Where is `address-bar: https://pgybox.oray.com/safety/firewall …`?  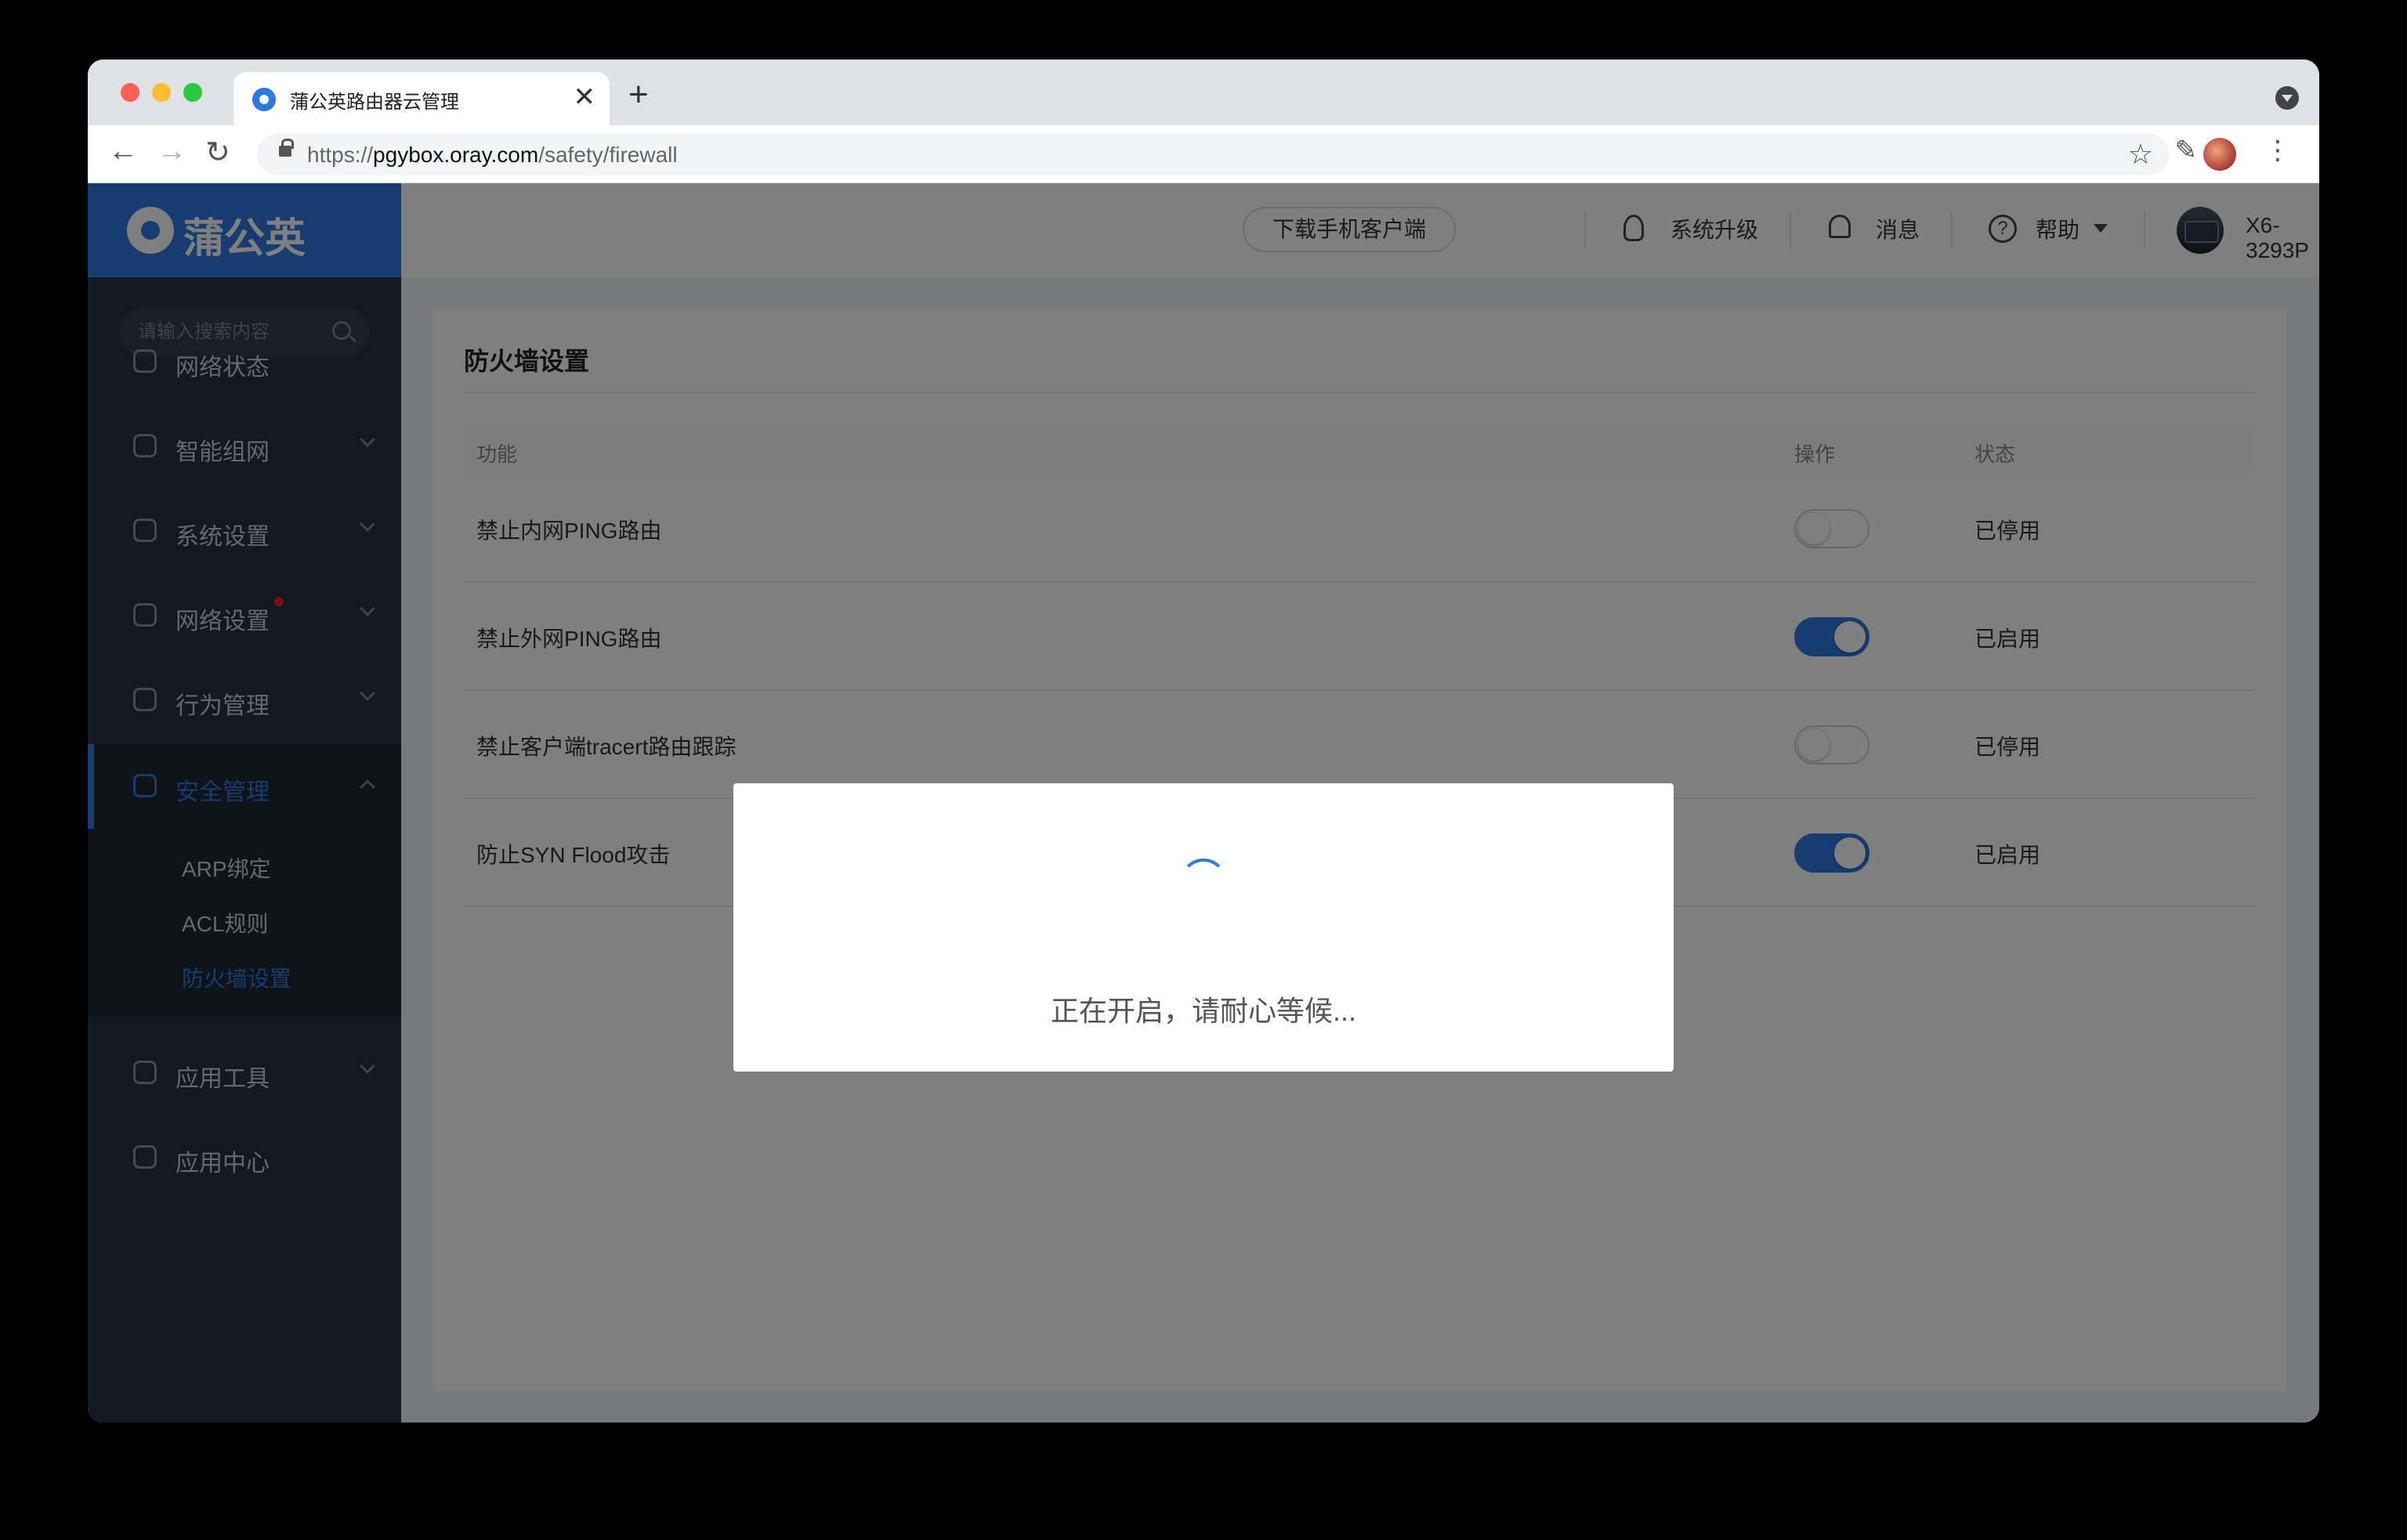 address-bar: https://pgybox.oray.com/safety/firewall … is located at coordinates (1213, 154).